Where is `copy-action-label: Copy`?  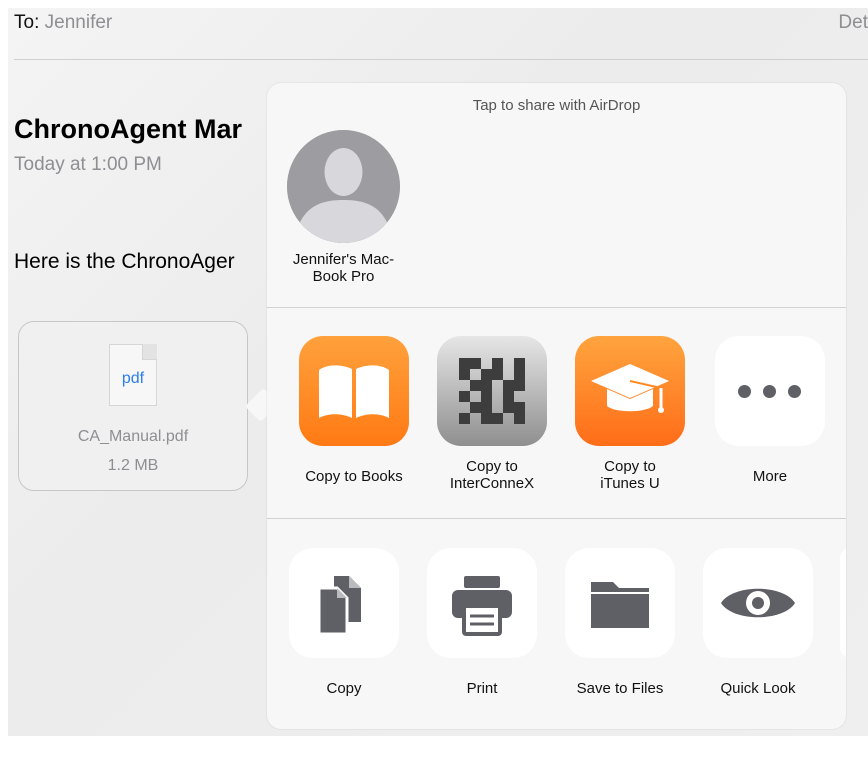 copy-action-label: Copy is located at coordinates (344, 688).